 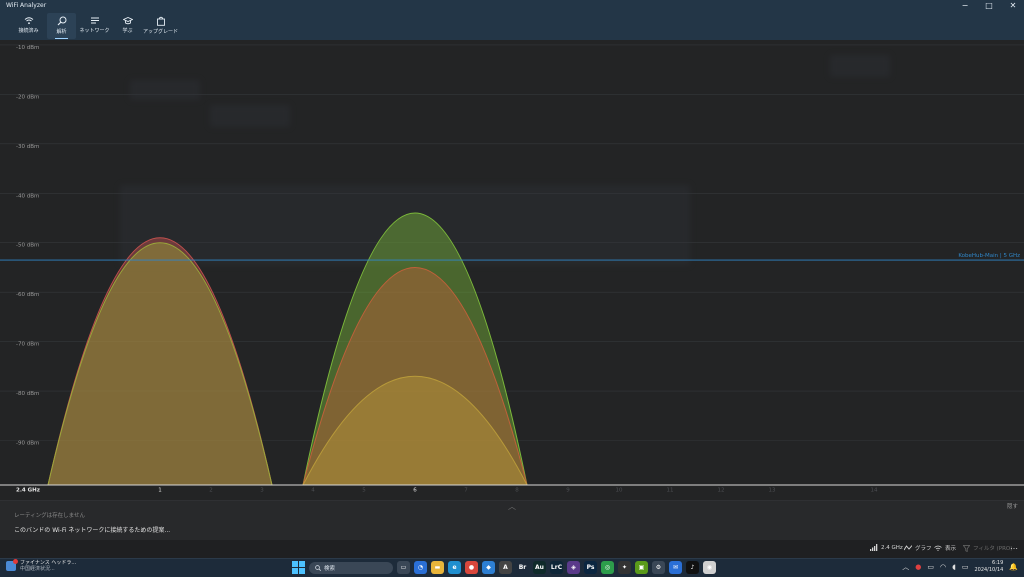 What do you see at coordinates (127, 31) in the screenshot?
I see `nav-learn-label: 学ぶ` at bounding box center [127, 31].